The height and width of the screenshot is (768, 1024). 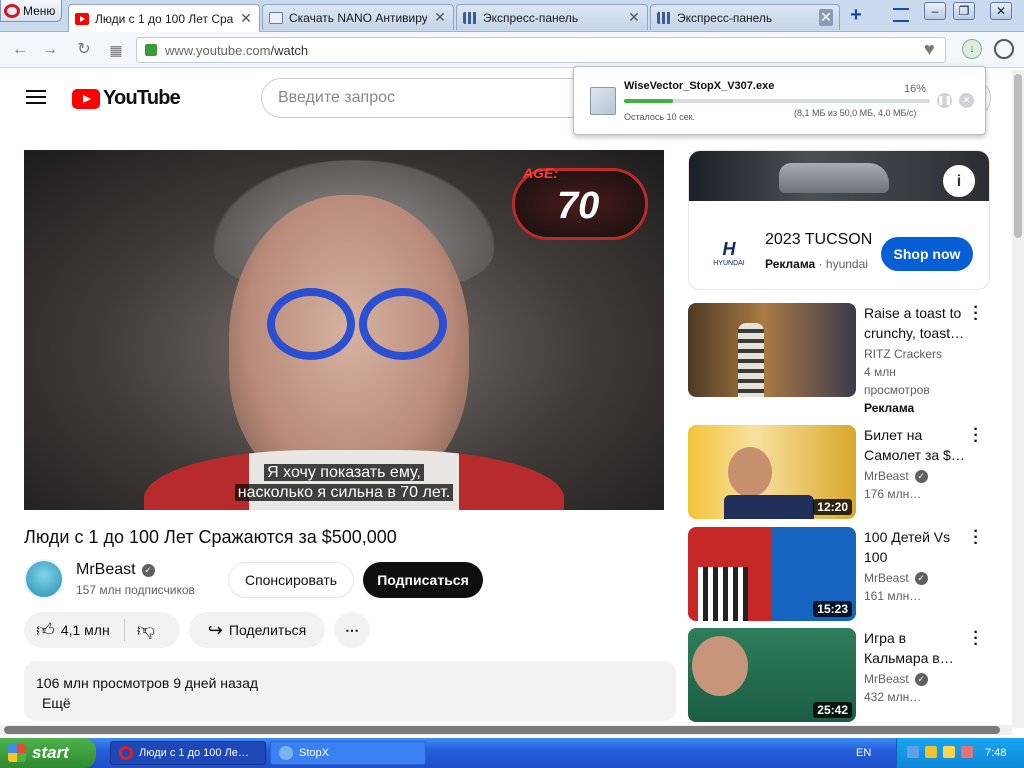 I want to click on share-icon: ↪, so click(x=215, y=629).